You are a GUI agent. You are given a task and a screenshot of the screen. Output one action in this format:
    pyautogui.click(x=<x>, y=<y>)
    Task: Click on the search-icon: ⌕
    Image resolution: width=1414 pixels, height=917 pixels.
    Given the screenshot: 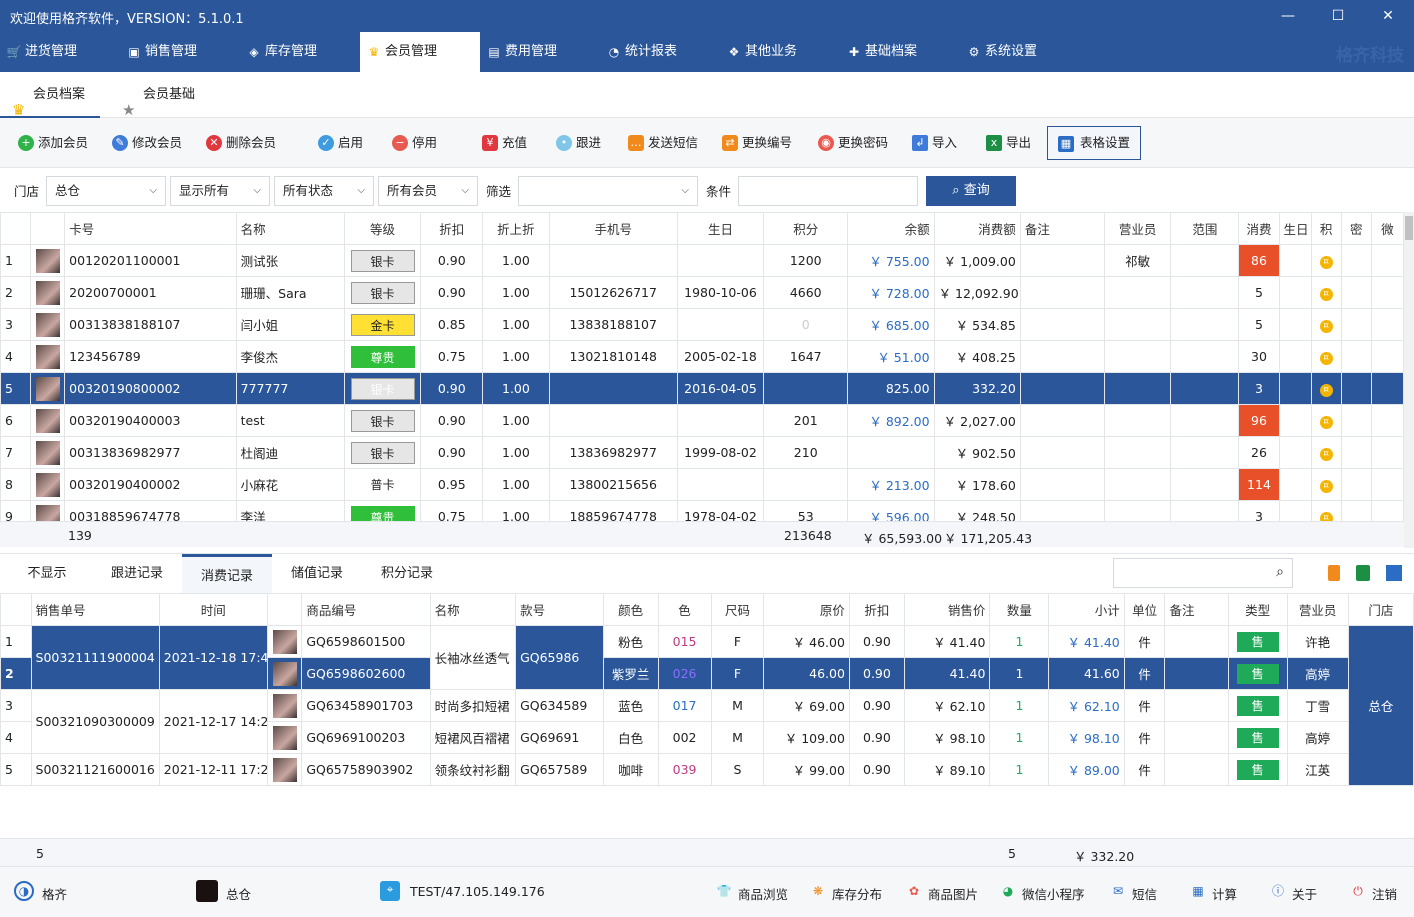 What is the action you would take?
    pyautogui.click(x=1280, y=572)
    